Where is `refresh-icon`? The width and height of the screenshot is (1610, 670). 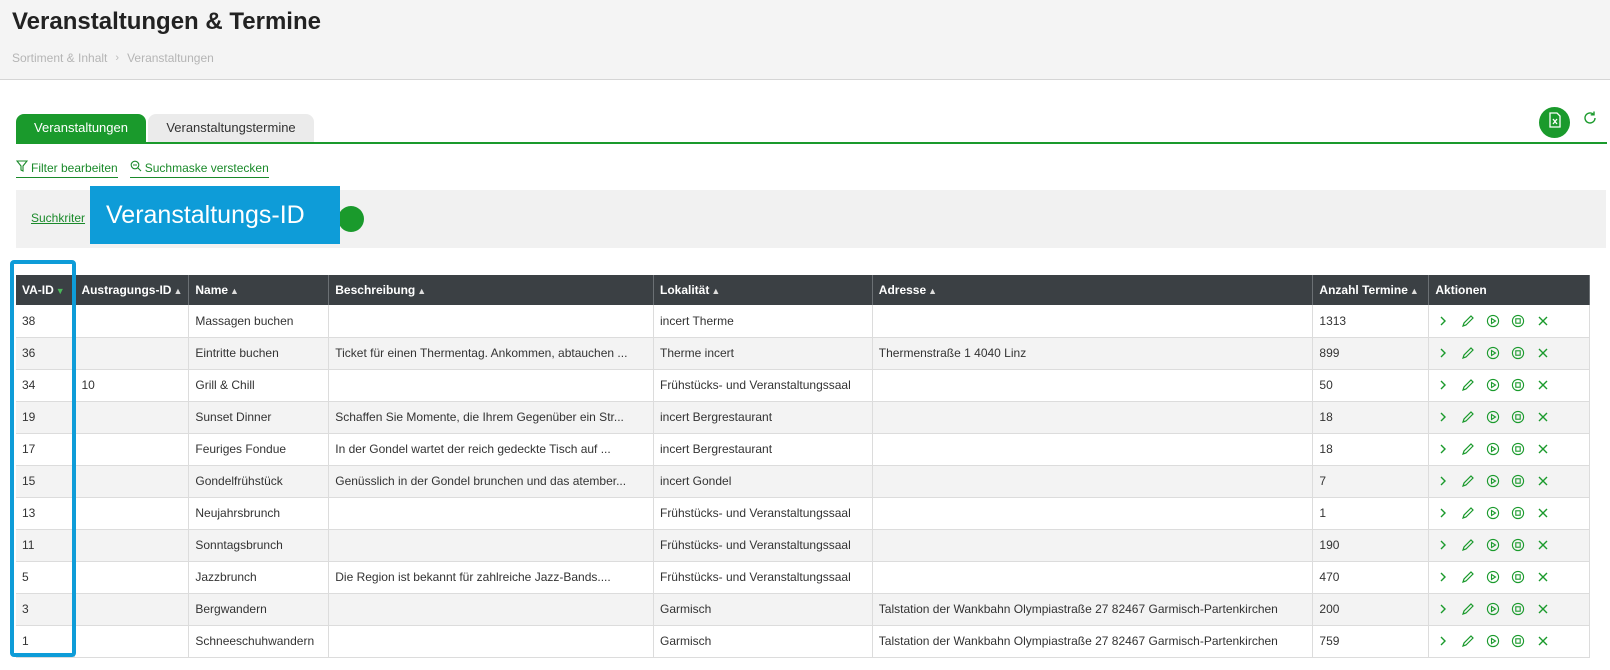
refresh-icon is located at coordinates (1590, 120).